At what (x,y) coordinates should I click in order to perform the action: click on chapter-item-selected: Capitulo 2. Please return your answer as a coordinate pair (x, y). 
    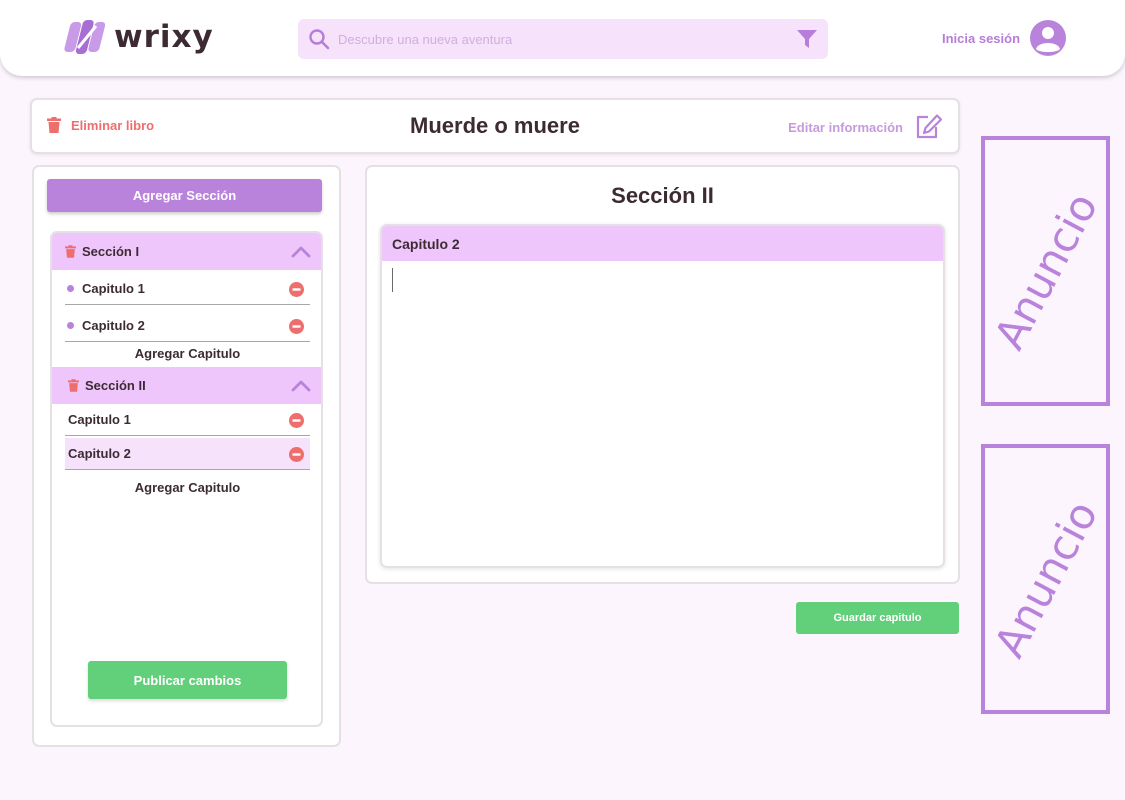
    Looking at the image, I should click on (187, 454).